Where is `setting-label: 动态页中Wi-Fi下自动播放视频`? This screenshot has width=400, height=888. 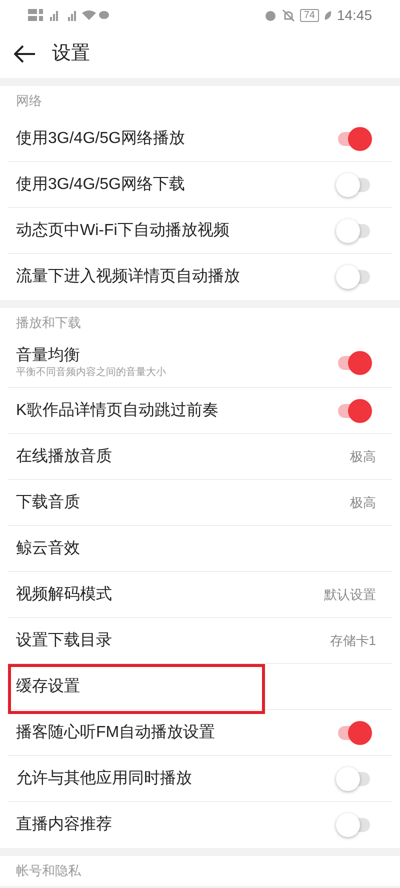
setting-label: 动态页中Wi-Fi下自动播放视频 is located at coordinates (123, 230).